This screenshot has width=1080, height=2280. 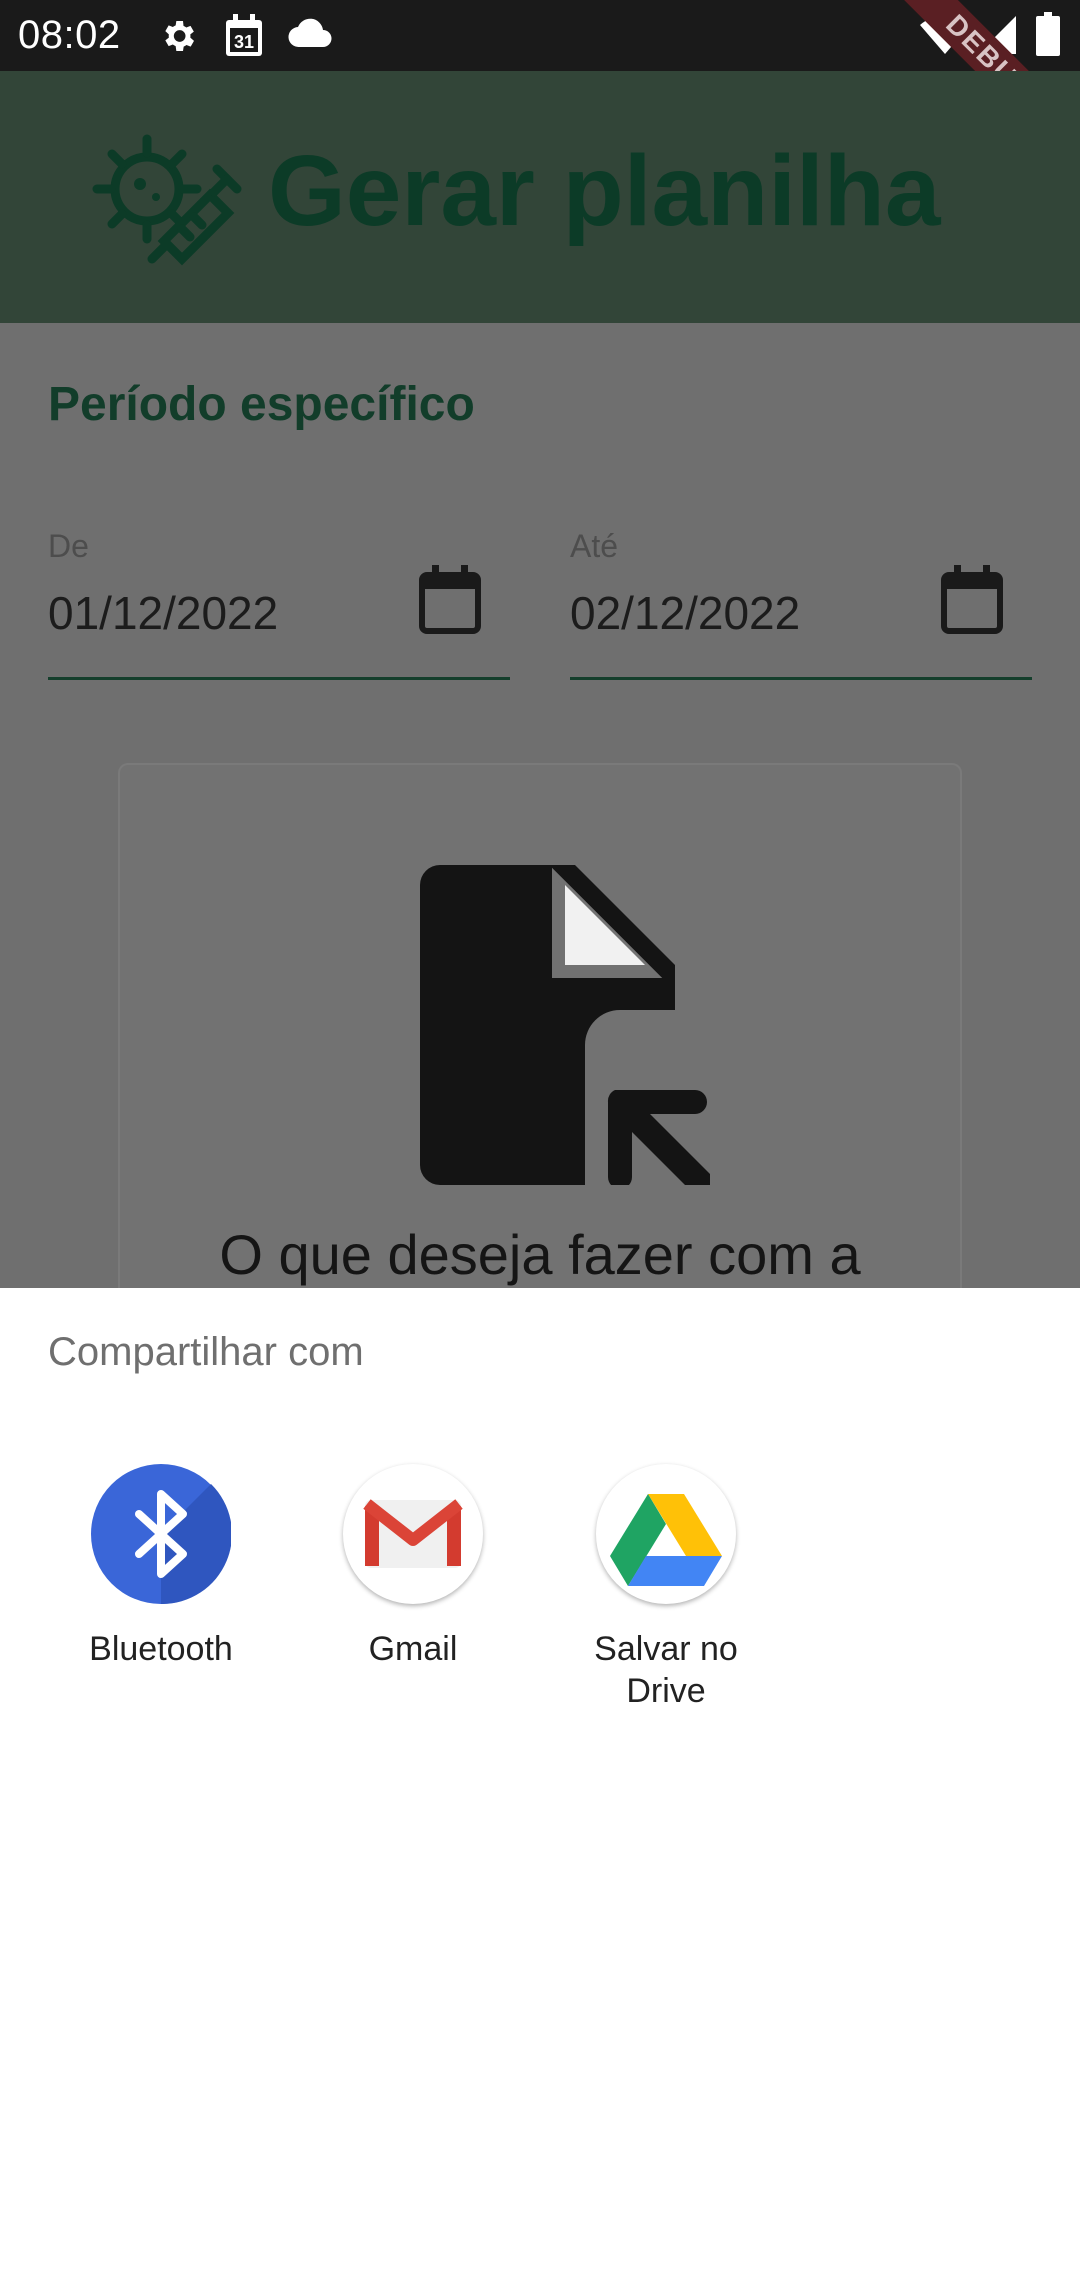 I want to click on share-target-label: Bluetooth, so click(x=161, y=1649).